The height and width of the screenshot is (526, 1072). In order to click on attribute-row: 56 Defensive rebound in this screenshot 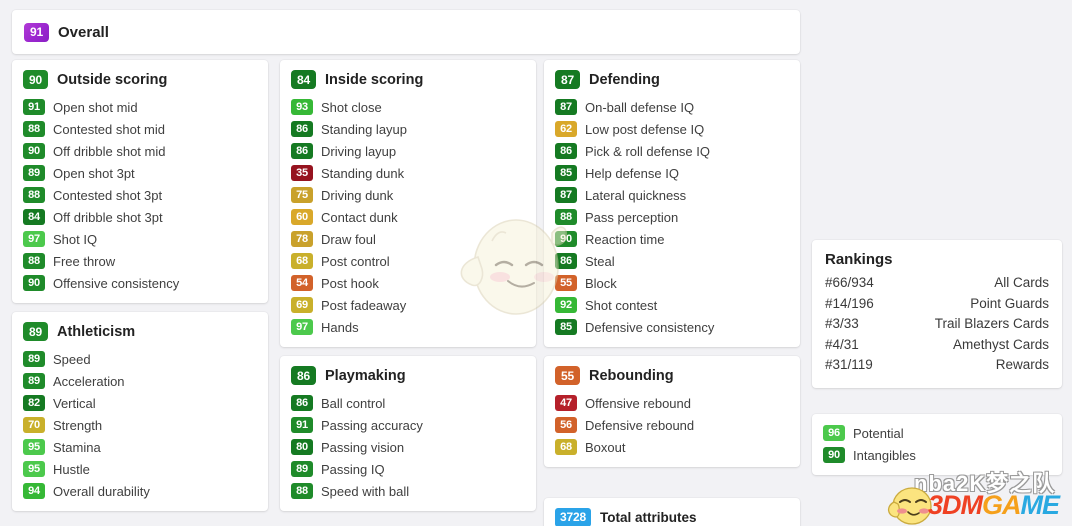, I will do `click(677, 425)`.